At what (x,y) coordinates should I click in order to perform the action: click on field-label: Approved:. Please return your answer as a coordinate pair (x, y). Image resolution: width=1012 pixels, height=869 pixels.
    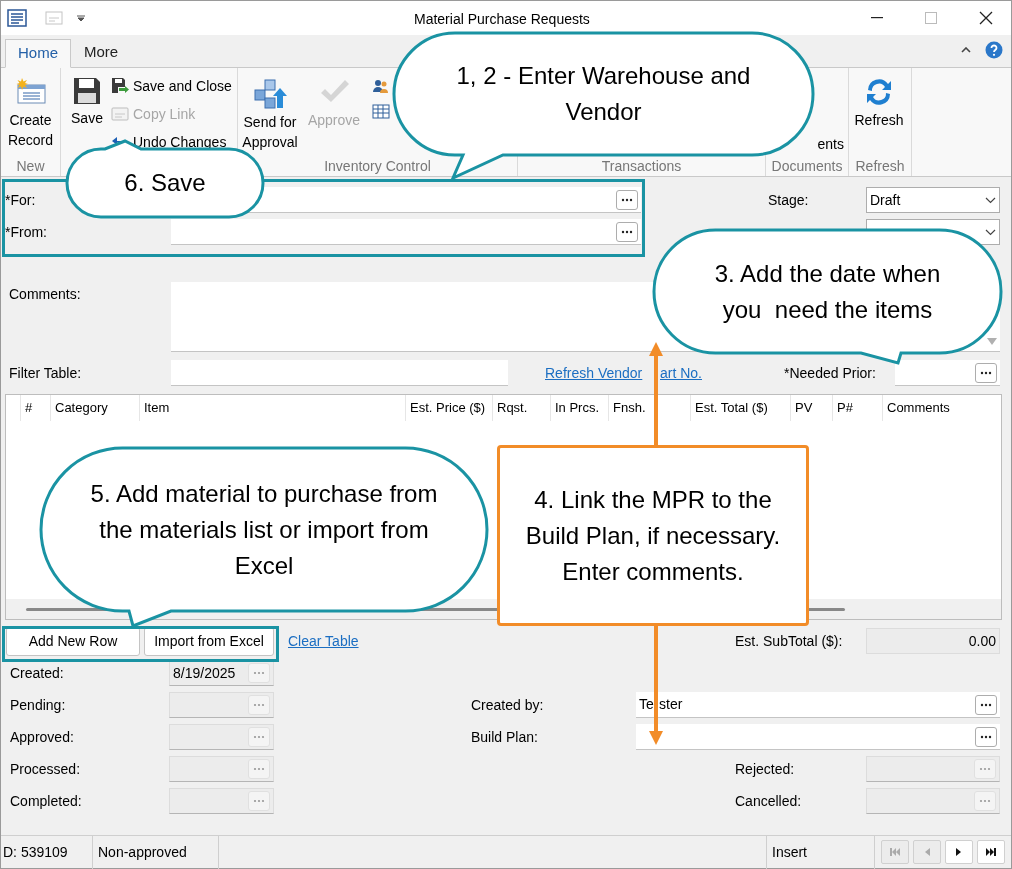
    Looking at the image, I should click on (42, 737).